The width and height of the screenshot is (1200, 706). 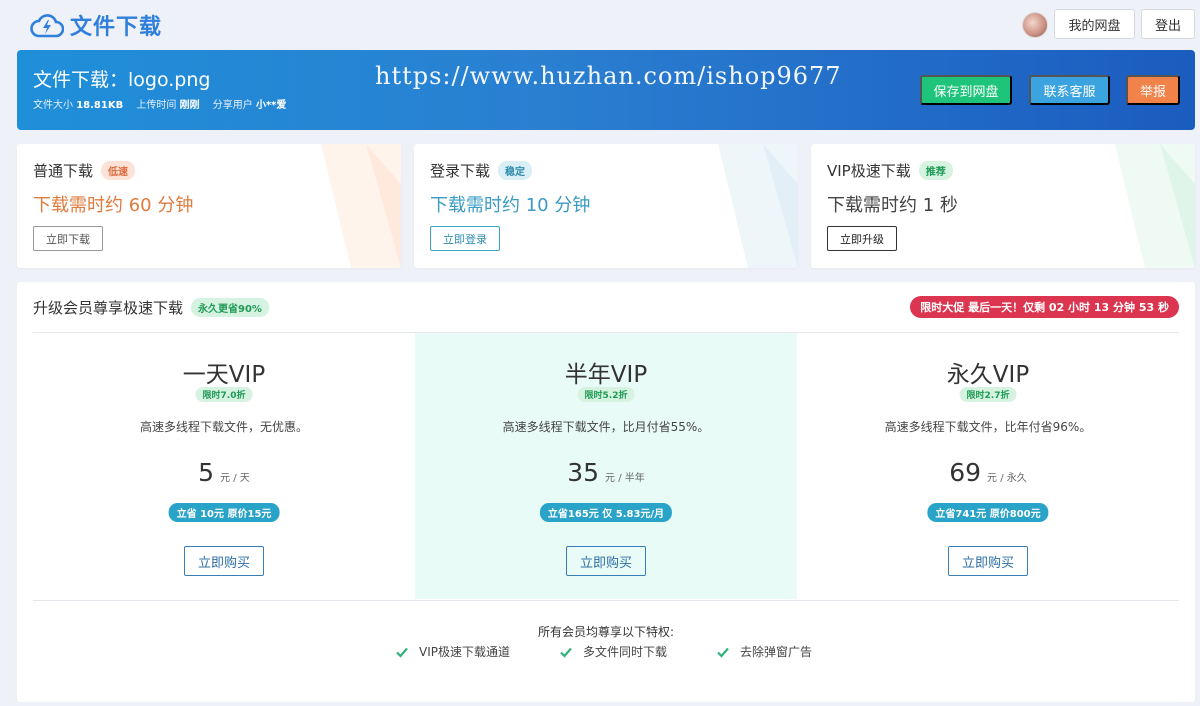 What do you see at coordinates (1094, 24) in the screenshot?
I see `my-pan-button: 我的网盘` at bounding box center [1094, 24].